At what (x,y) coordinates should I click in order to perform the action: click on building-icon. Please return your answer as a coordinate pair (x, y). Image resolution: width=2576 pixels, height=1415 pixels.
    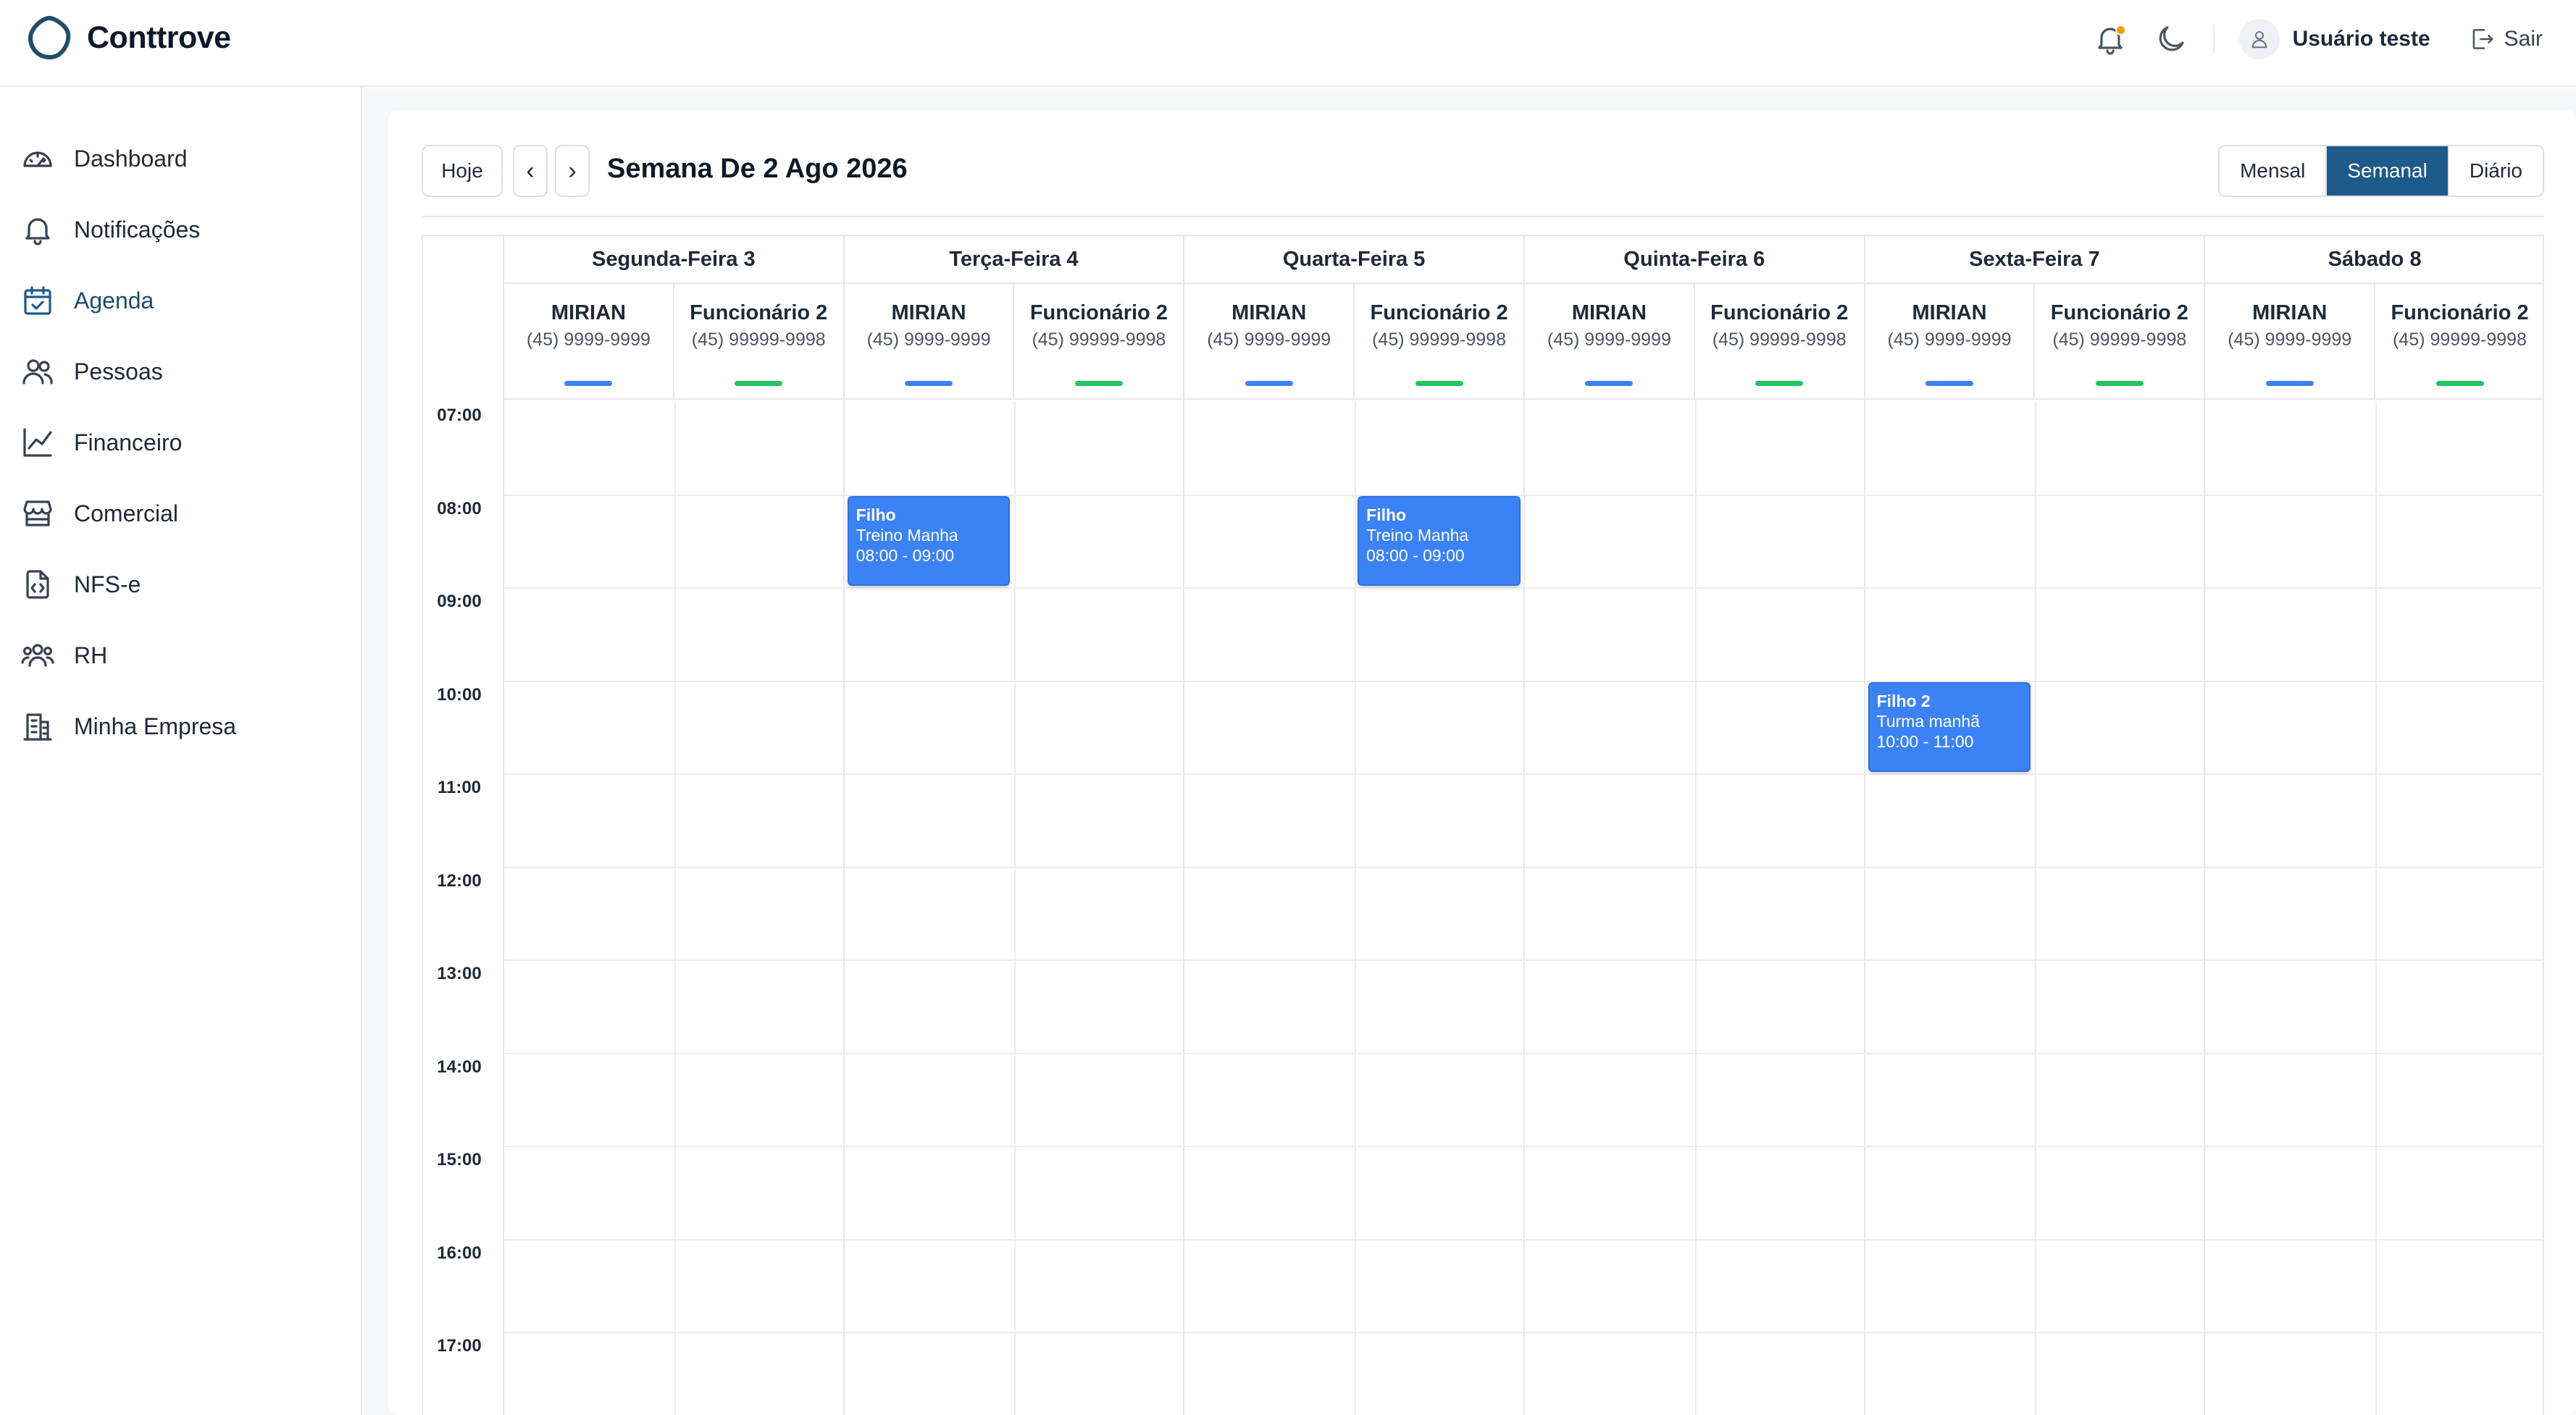
    Looking at the image, I should click on (37, 727).